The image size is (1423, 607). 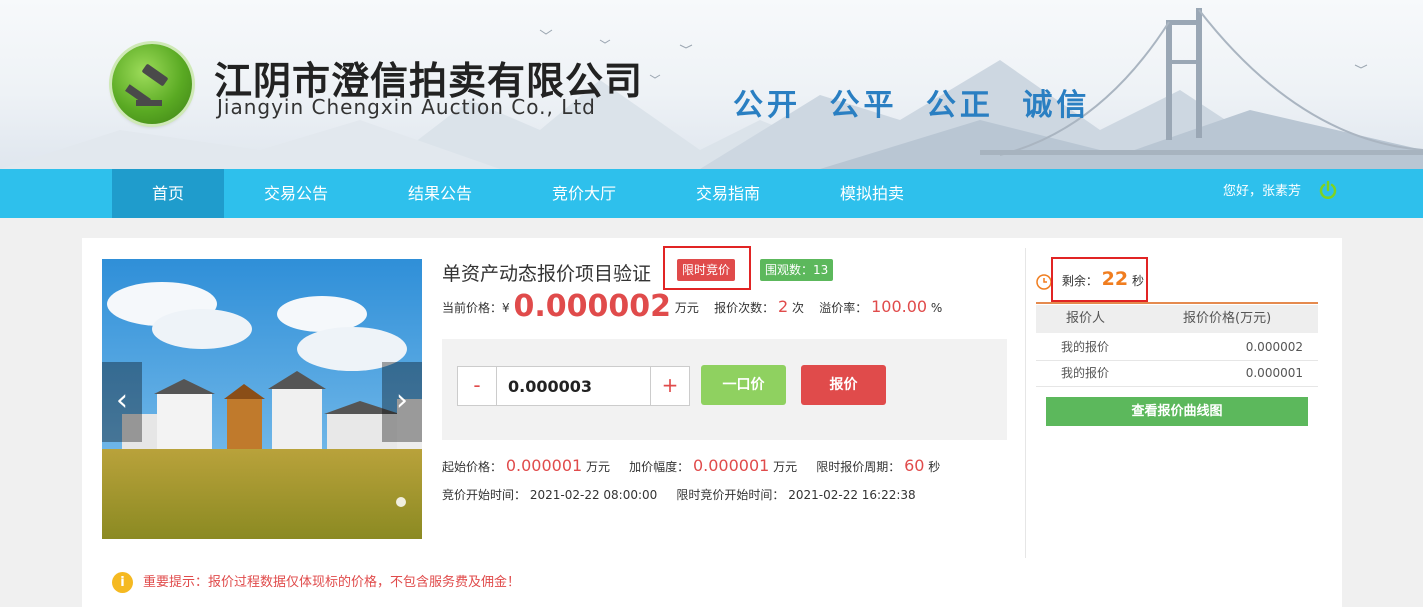 What do you see at coordinates (296, 193) in the screenshot?
I see `nav-item-trade-notice: 交易公告` at bounding box center [296, 193].